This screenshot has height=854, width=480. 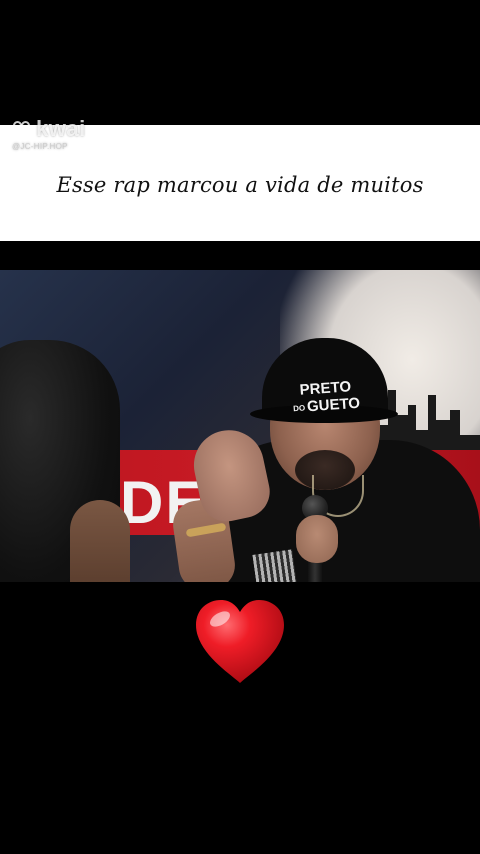 What do you see at coordinates (61, 128) in the screenshot?
I see `kwai-brand-text: kwai` at bounding box center [61, 128].